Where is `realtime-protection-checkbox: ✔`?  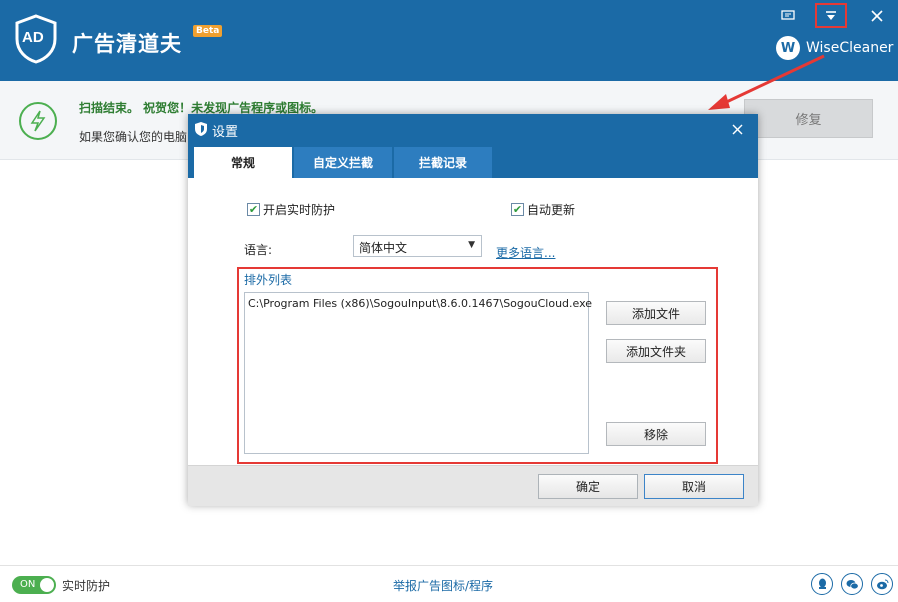
realtime-protection-checkbox: ✔ is located at coordinates (253, 209).